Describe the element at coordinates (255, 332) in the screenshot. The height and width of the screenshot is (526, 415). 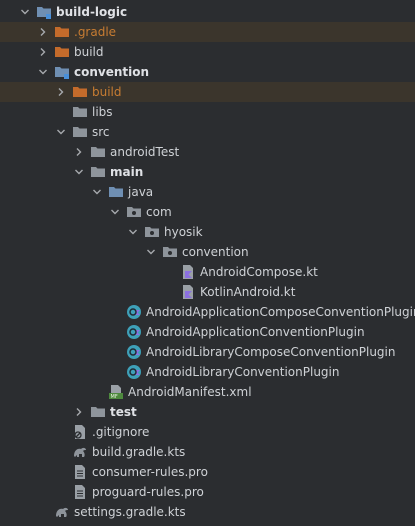
I see `tree-row-label: AndroidApplicationConventionPlugin` at that location.